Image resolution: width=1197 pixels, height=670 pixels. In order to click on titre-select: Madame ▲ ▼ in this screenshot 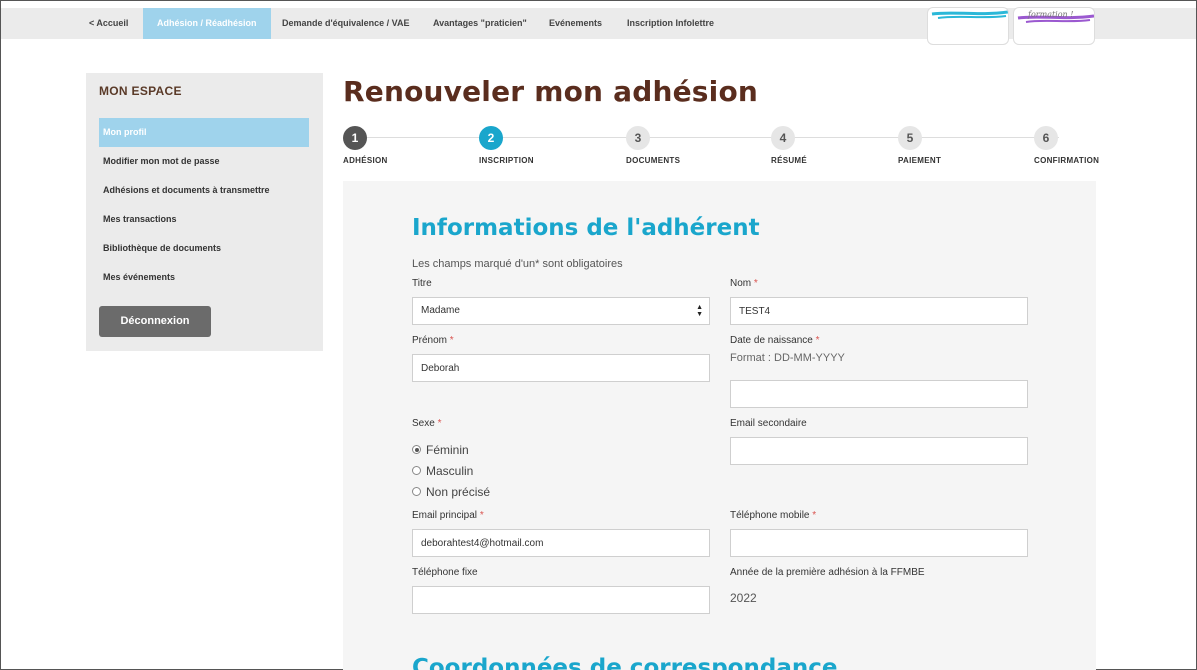, I will do `click(561, 311)`.